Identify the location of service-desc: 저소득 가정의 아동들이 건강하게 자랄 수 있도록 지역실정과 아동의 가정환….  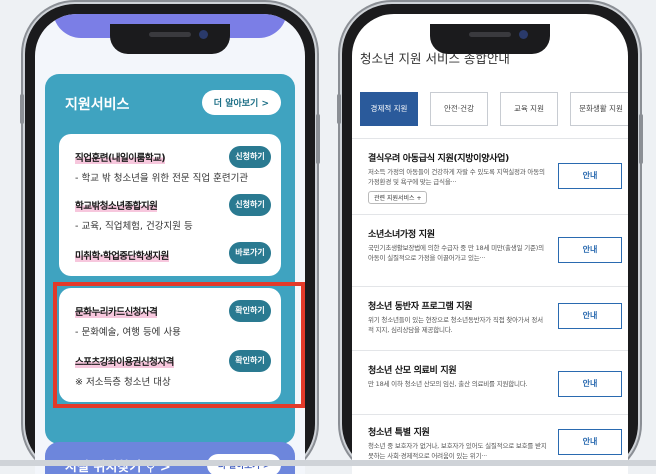
(456, 177).